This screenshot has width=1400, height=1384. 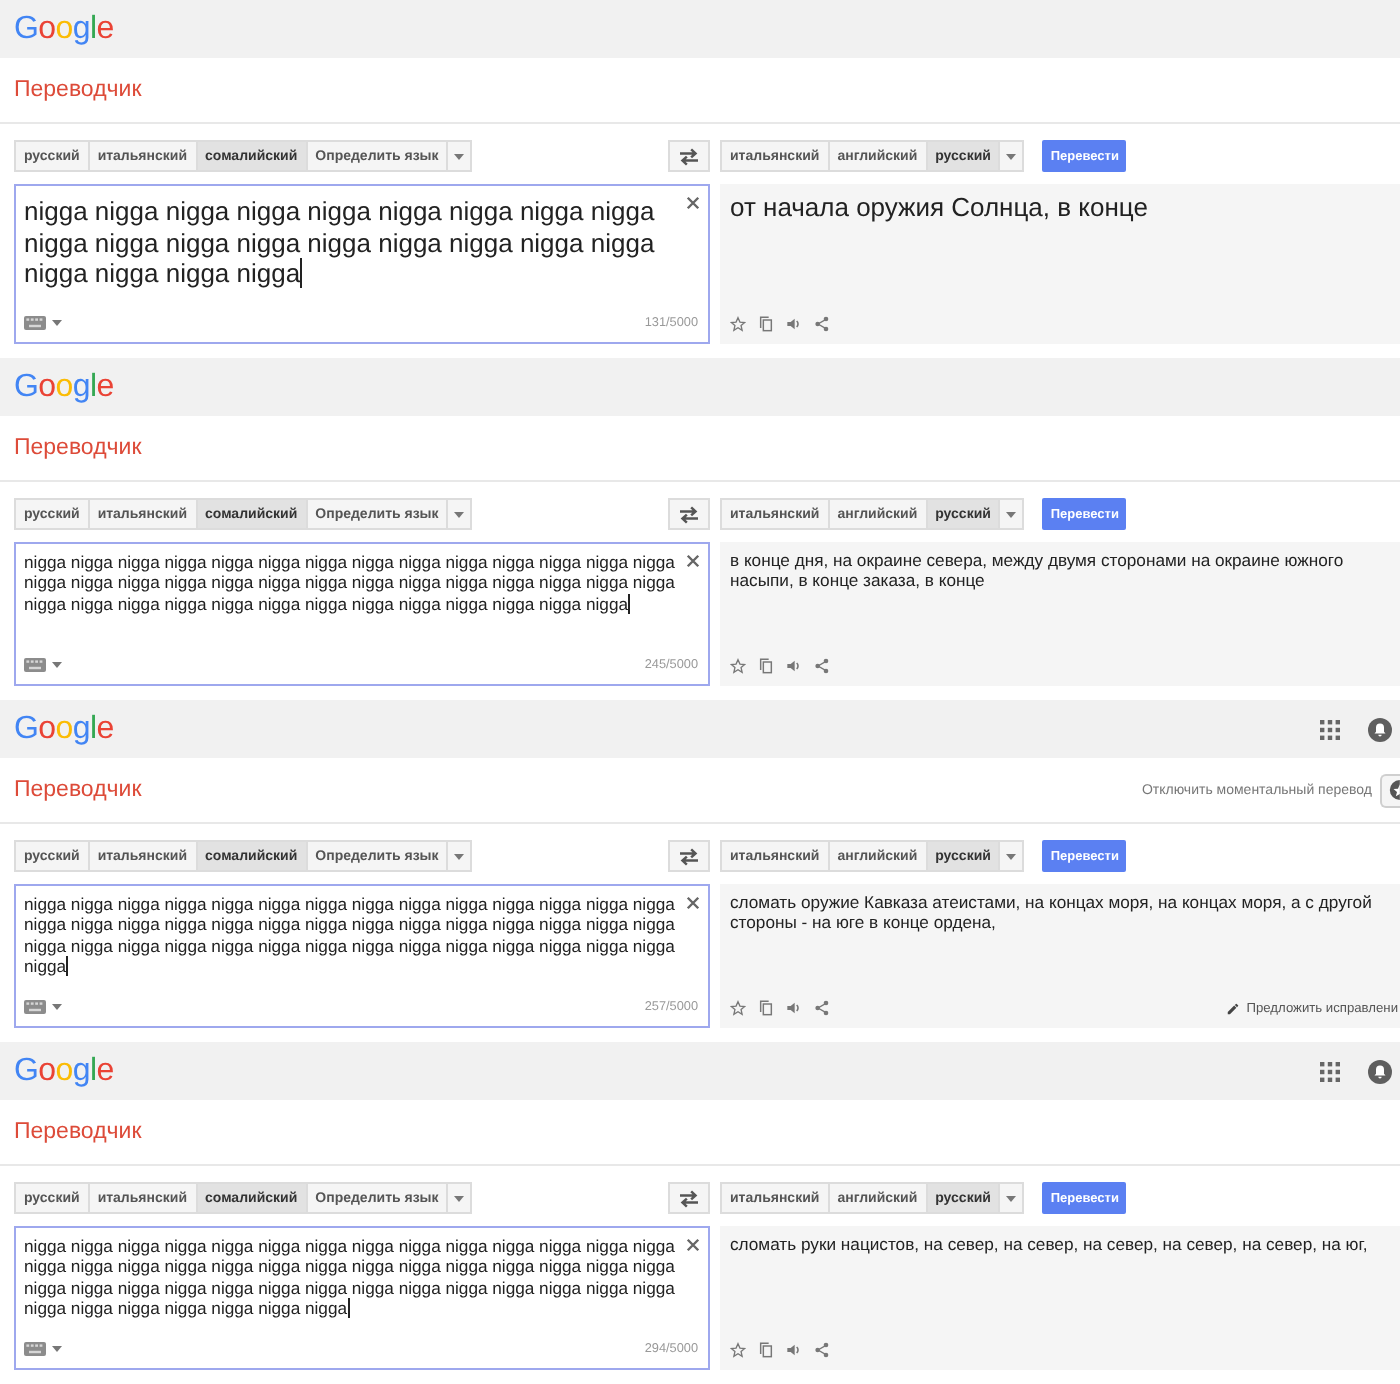 I want to click on source-text-field: nigga nigga nigga nigga nigga nigga nigga nigga nigga nigga nigga nigga nigga nigga nigga nigga nigga nigga nigga nigga nigga nigga, so click(x=366, y=252).